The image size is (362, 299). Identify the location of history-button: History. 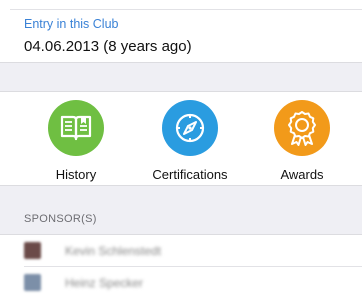
(76, 137).